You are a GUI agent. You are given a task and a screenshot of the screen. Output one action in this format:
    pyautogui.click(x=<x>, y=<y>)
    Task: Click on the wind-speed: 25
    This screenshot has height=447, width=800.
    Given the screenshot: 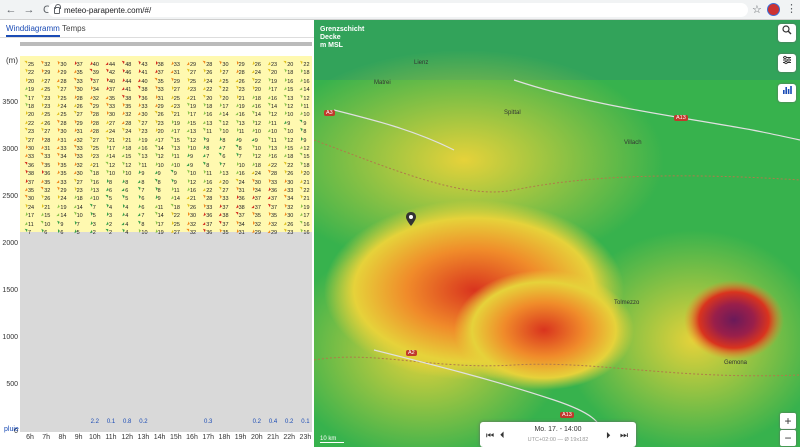 What is the action you would take?
    pyautogui.click(x=176, y=98)
    